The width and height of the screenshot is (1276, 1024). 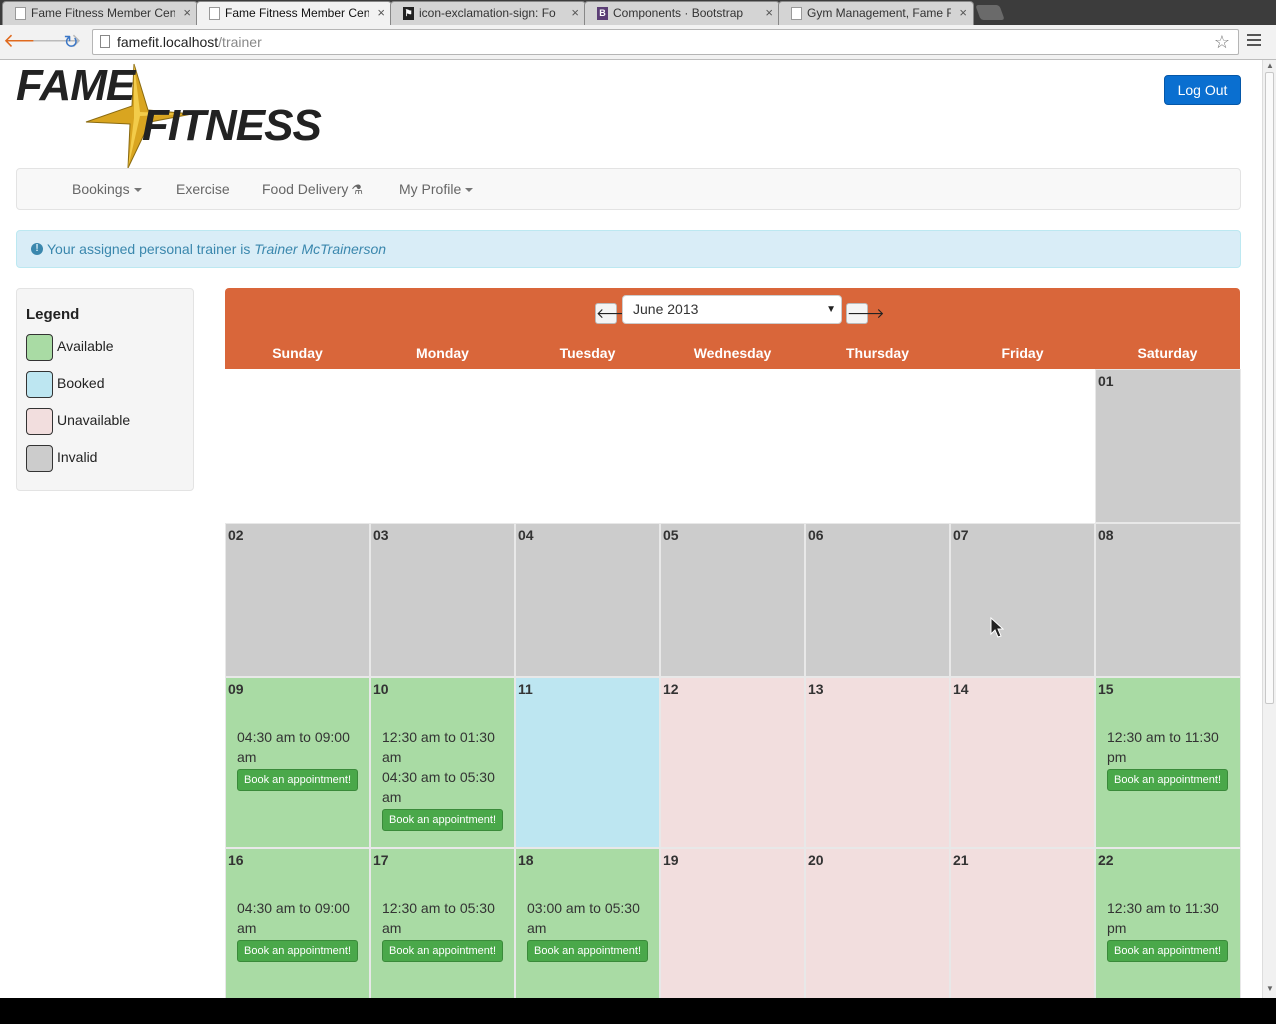 I want to click on tab-title: Fame Fitness Member Cen, so click(x=103, y=13).